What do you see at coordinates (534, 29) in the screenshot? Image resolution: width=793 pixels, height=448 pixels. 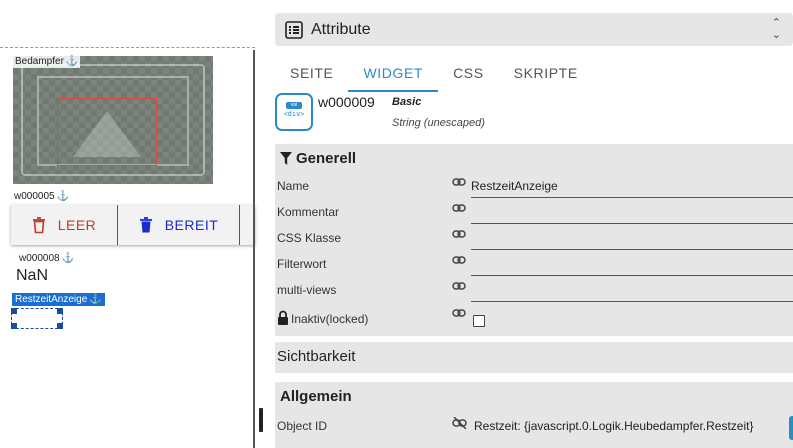 I see `attribute-header: Attribute ⌃ ⌄` at bounding box center [534, 29].